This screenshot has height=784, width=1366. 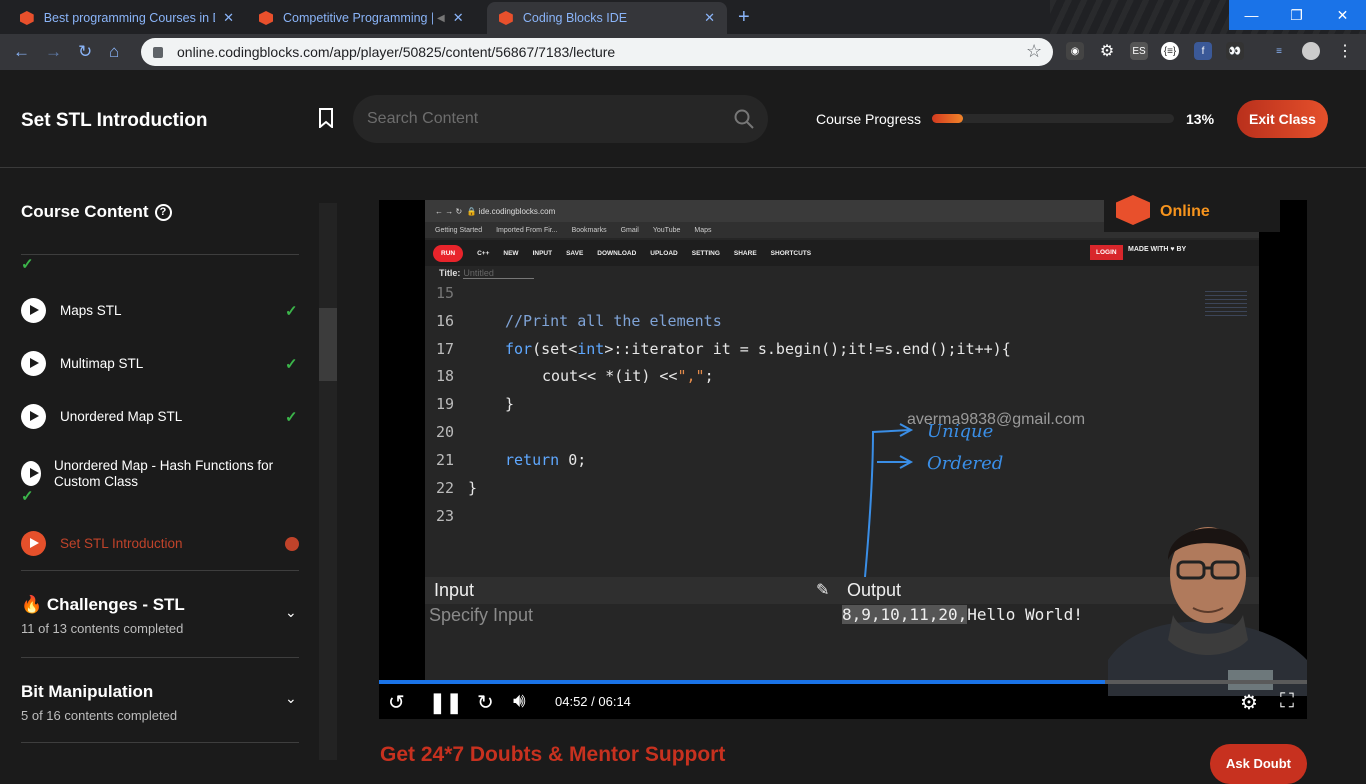 What do you see at coordinates (575, 18) in the screenshot?
I see `tab-title: Coding Blocks IDE` at bounding box center [575, 18].